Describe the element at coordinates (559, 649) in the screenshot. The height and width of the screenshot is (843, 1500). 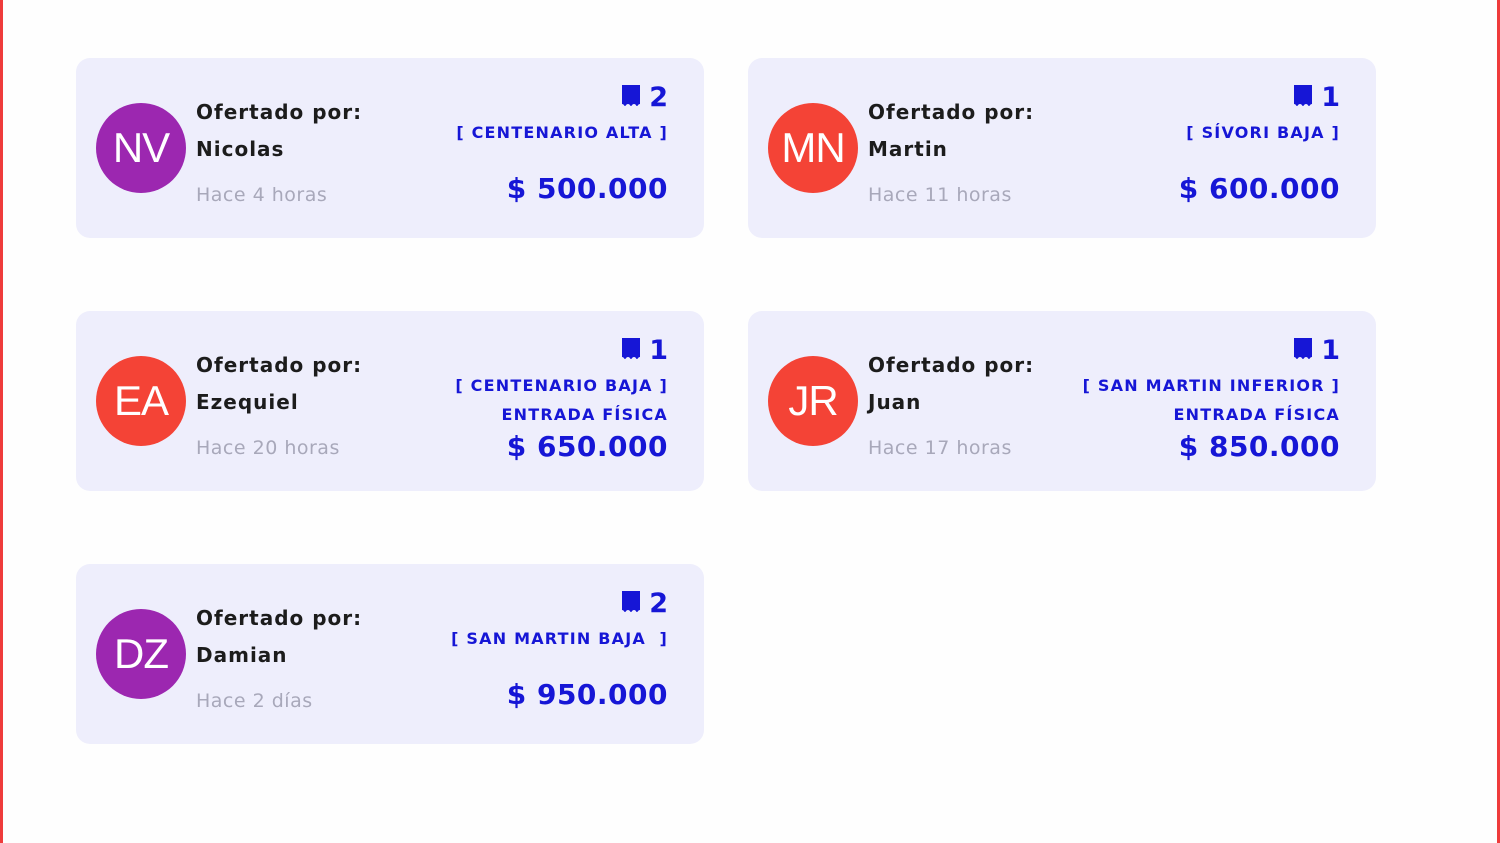
I see `offer-details: 2 [ SAN MARTIN BAJA ] $ 950.000` at that location.